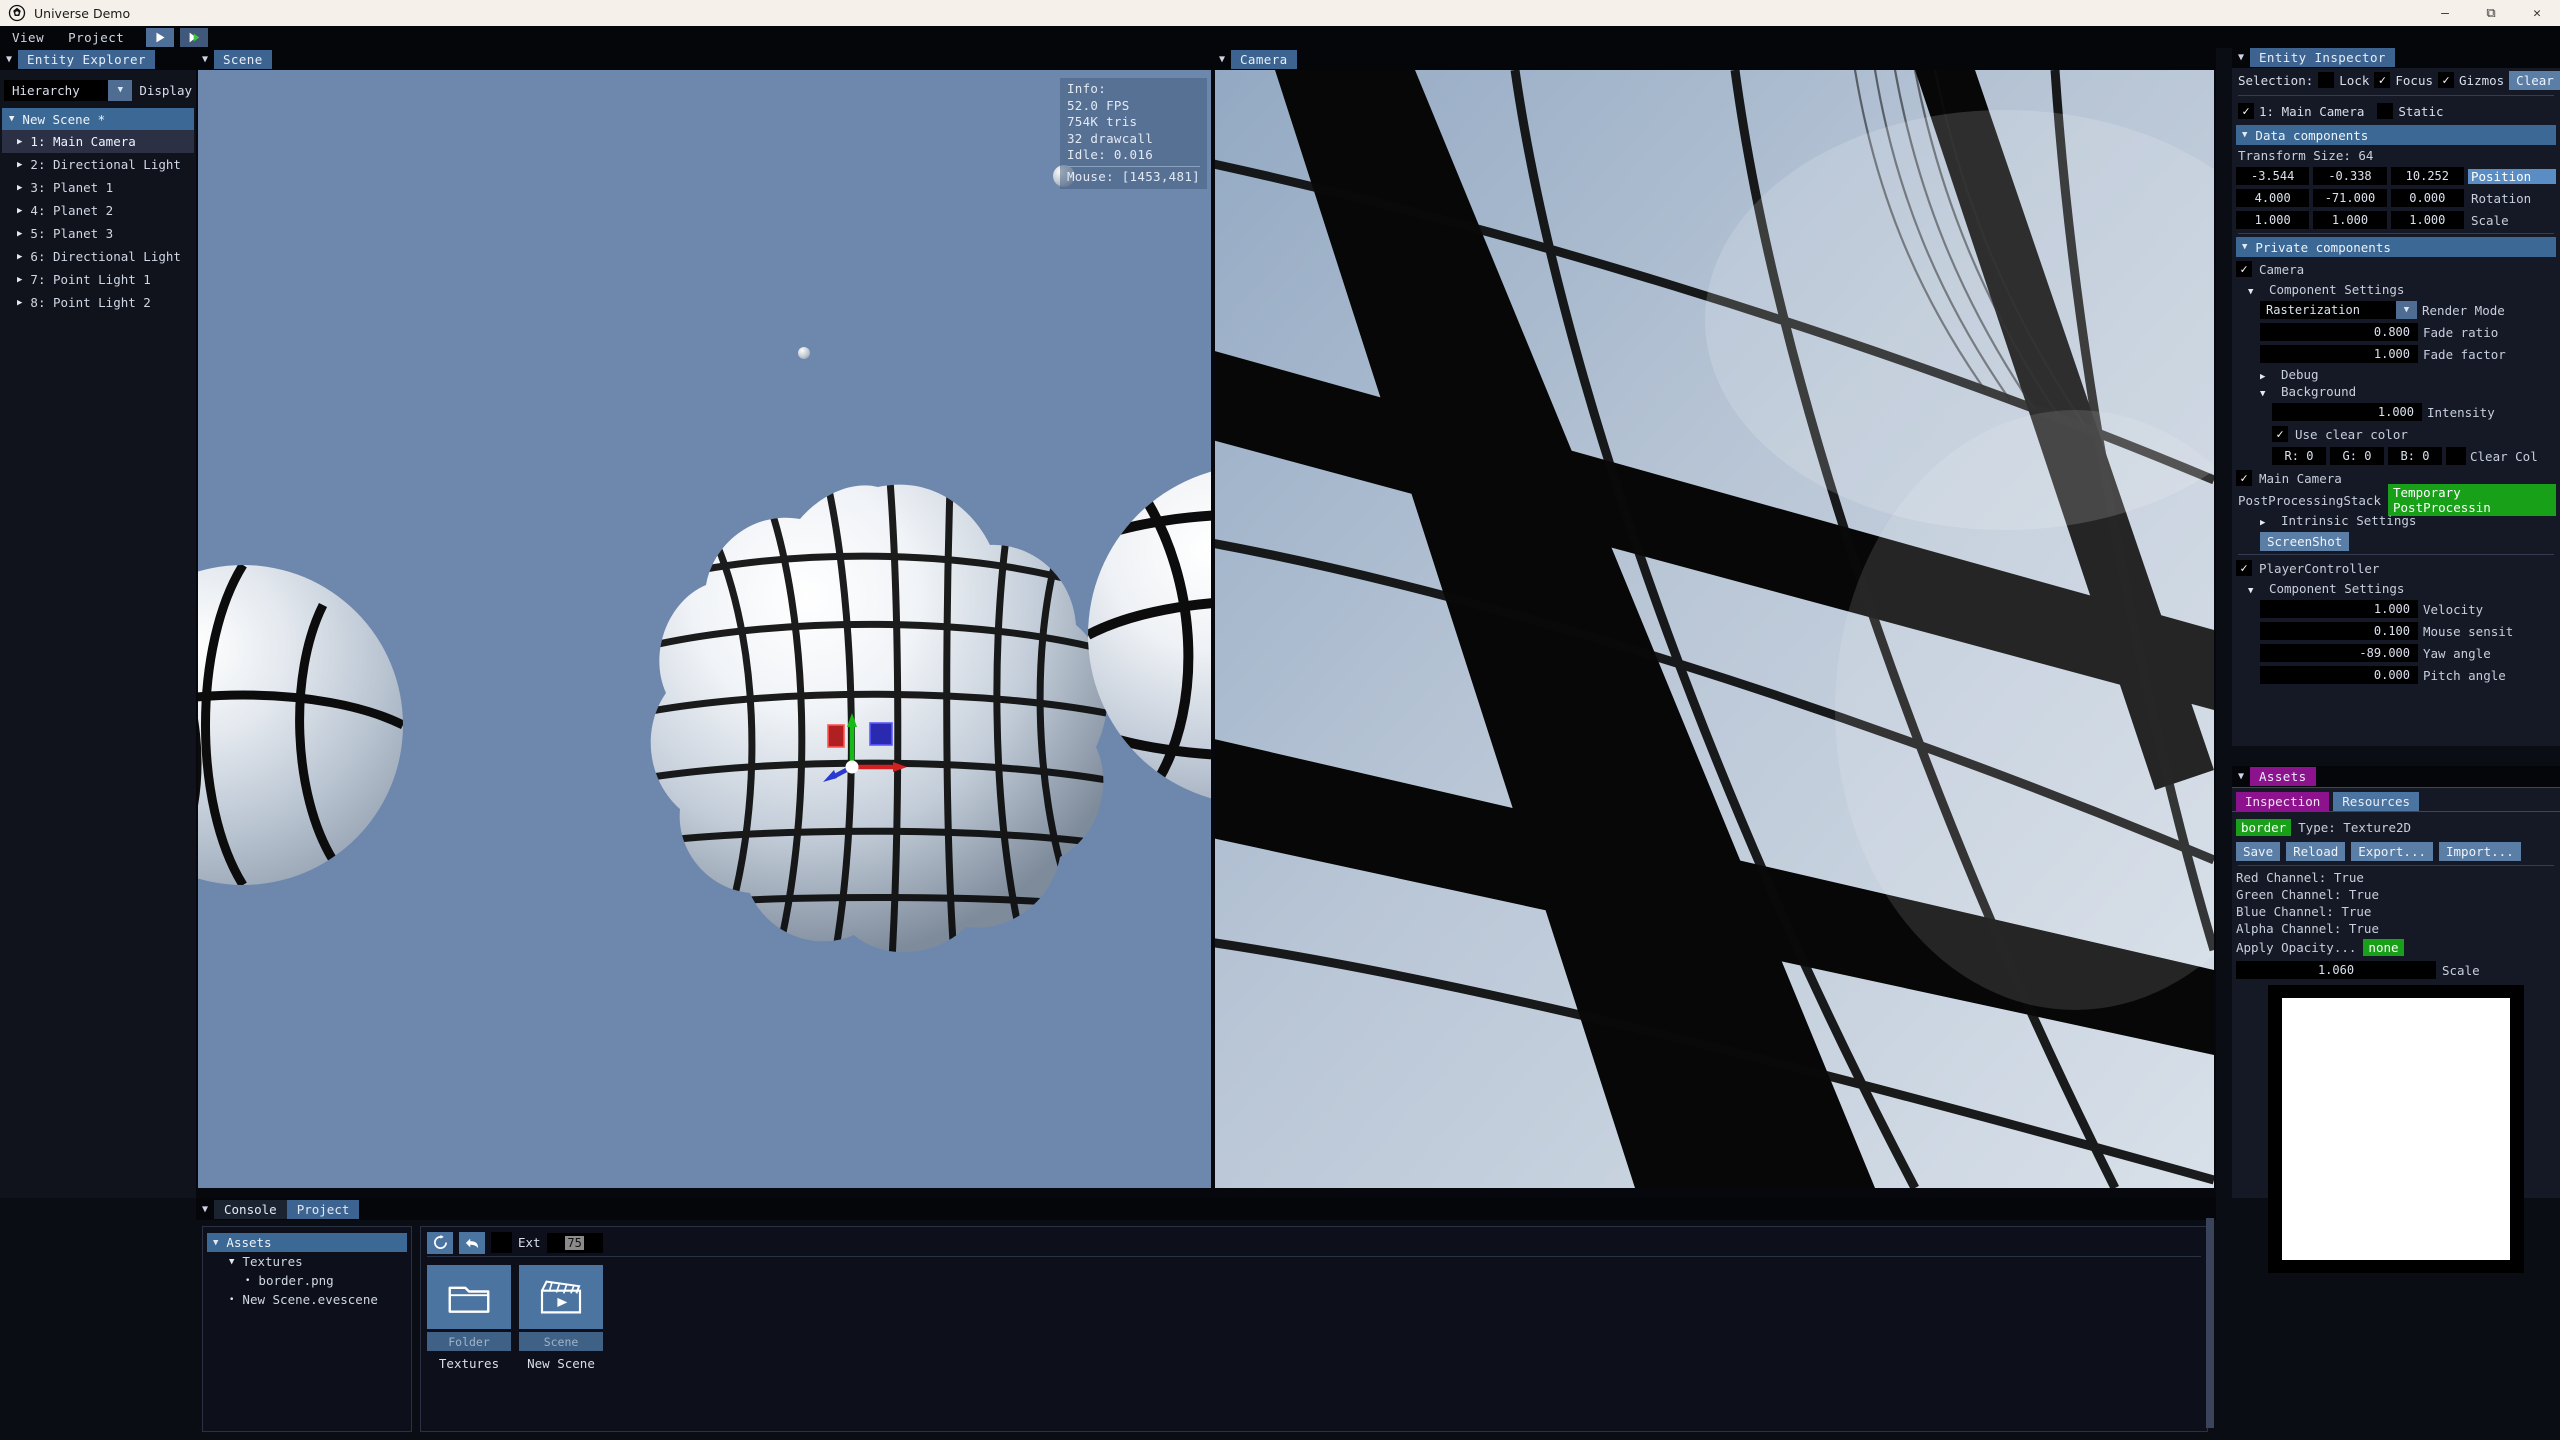 Image resolution: width=2560 pixels, height=1440 pixels. Describe the element at coordinates (98, 210) in the screenshot. I see `entity-row: ▶ 4: Planet 2` at that location.